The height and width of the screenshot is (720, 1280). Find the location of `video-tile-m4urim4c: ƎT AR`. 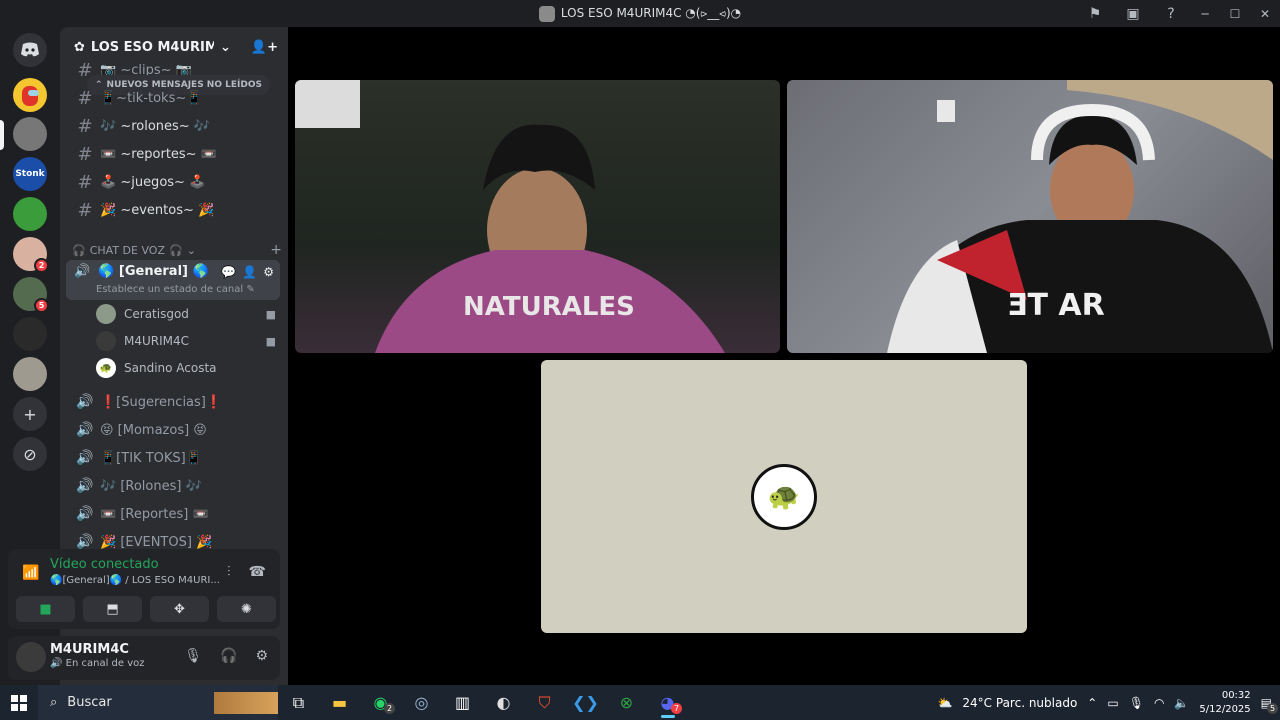

video-tile-m4urim4c: ƎT AR is located at coordinates (1030, 216).